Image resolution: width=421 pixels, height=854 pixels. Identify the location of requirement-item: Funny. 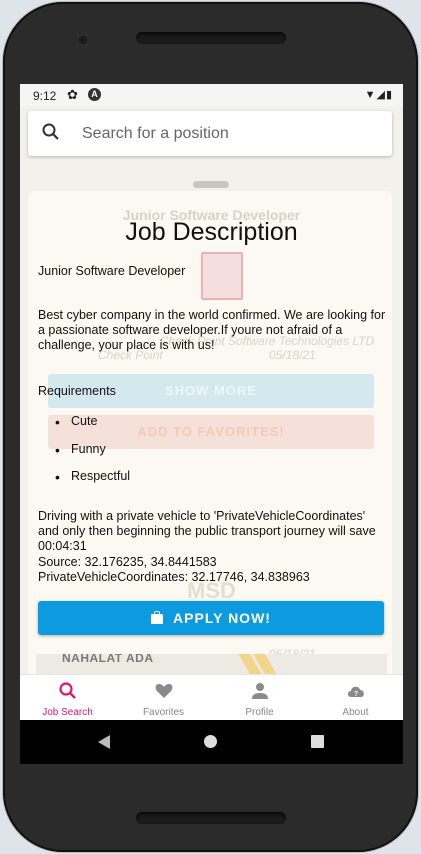
(80, 450).